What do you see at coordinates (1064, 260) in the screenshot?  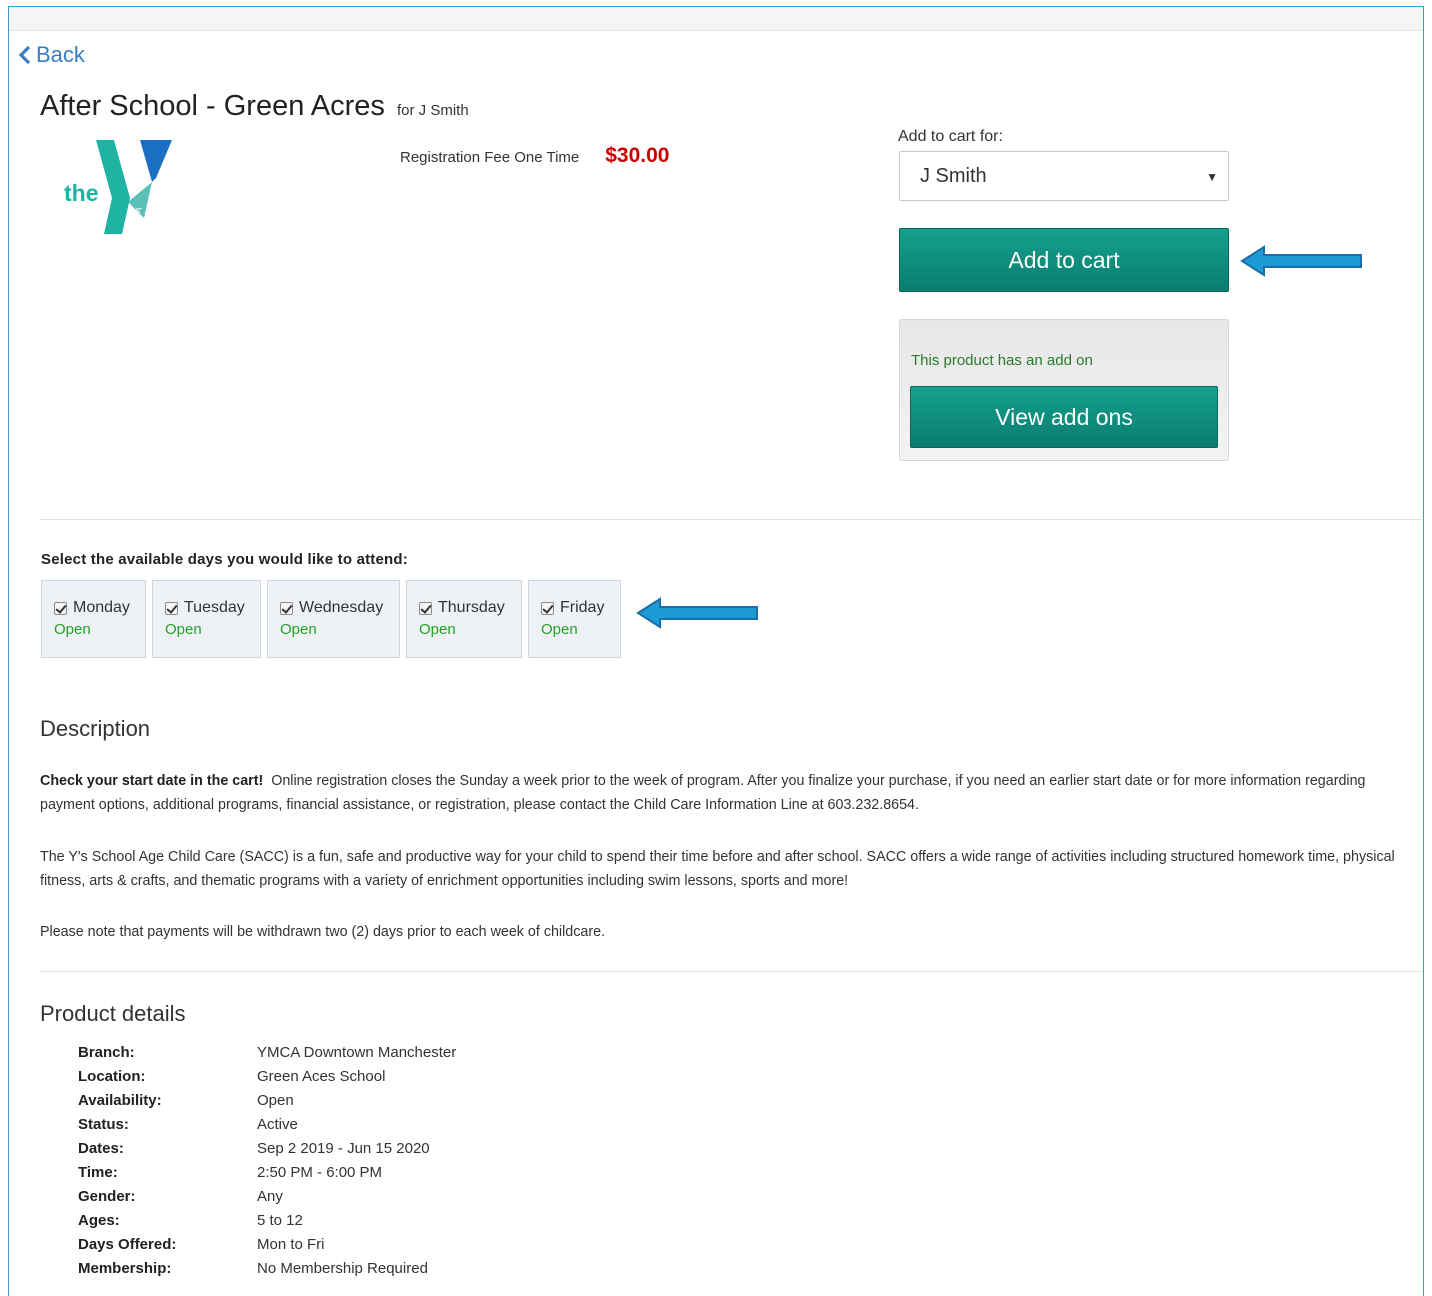 I see `add-to-cart-button: Add to cart` at bounding box center [1064, 260].